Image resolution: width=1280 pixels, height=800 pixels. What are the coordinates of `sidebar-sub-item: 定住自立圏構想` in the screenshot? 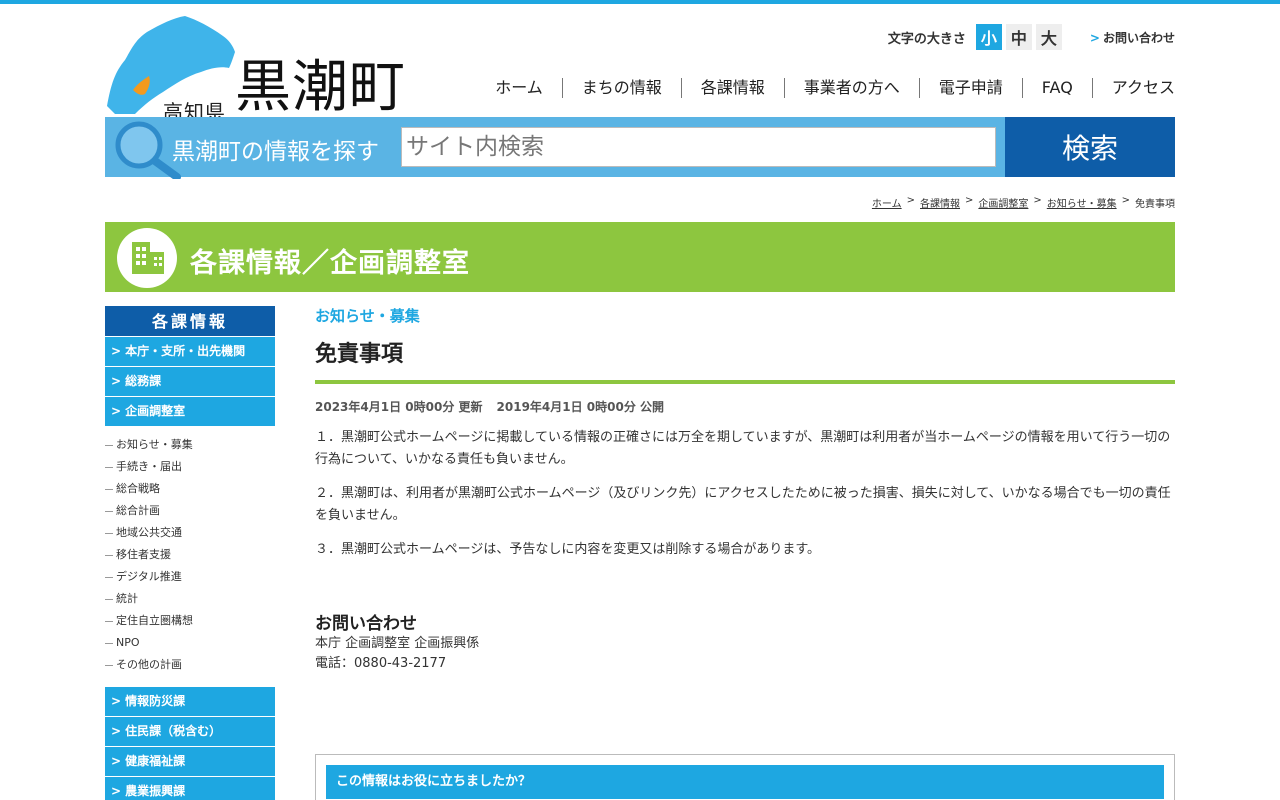 It's located at (190, 621).